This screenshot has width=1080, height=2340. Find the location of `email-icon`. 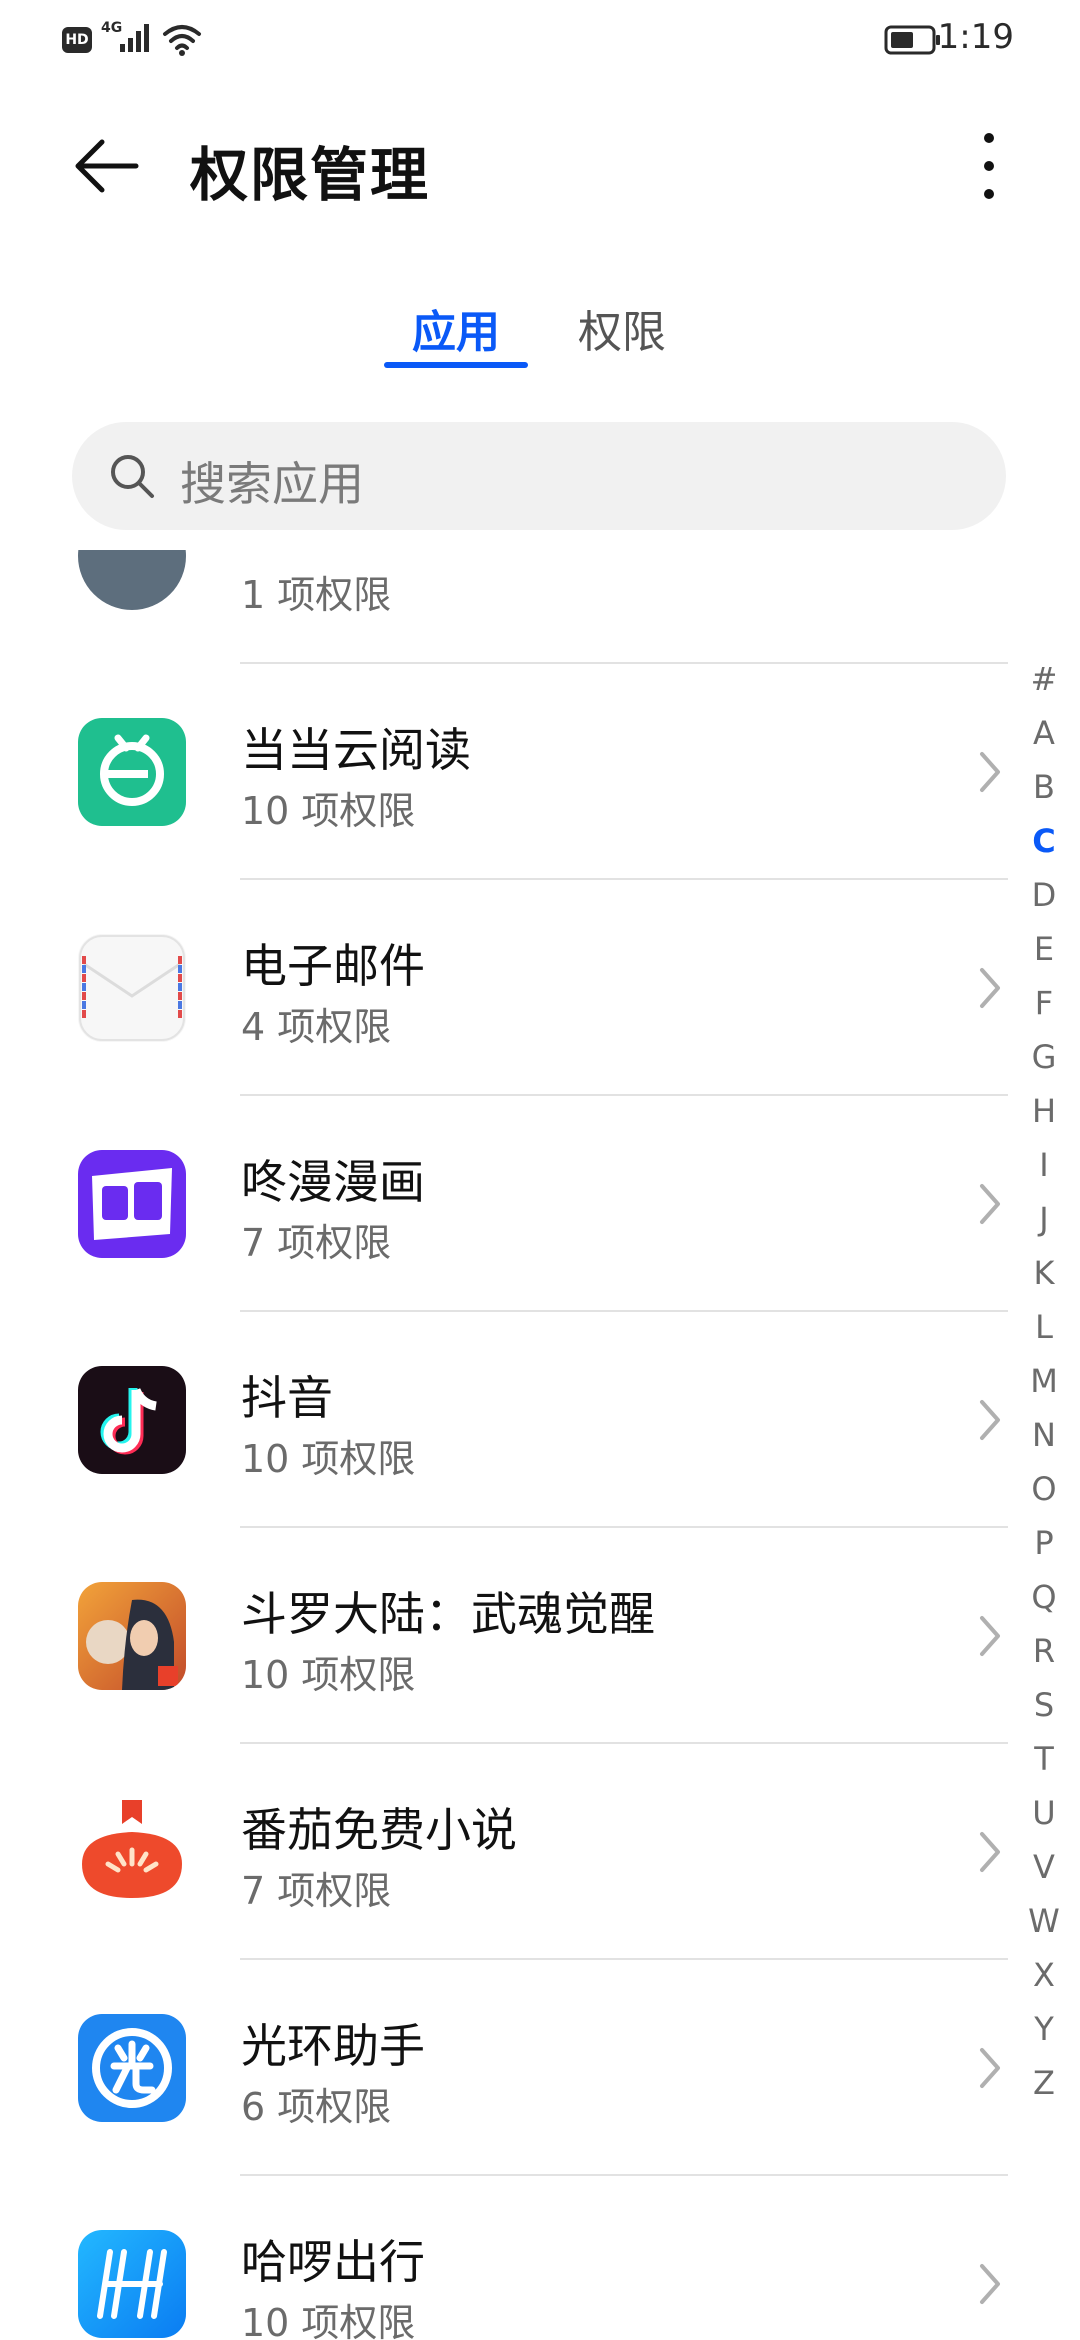

email-icon is located at coordinates (132, 988).